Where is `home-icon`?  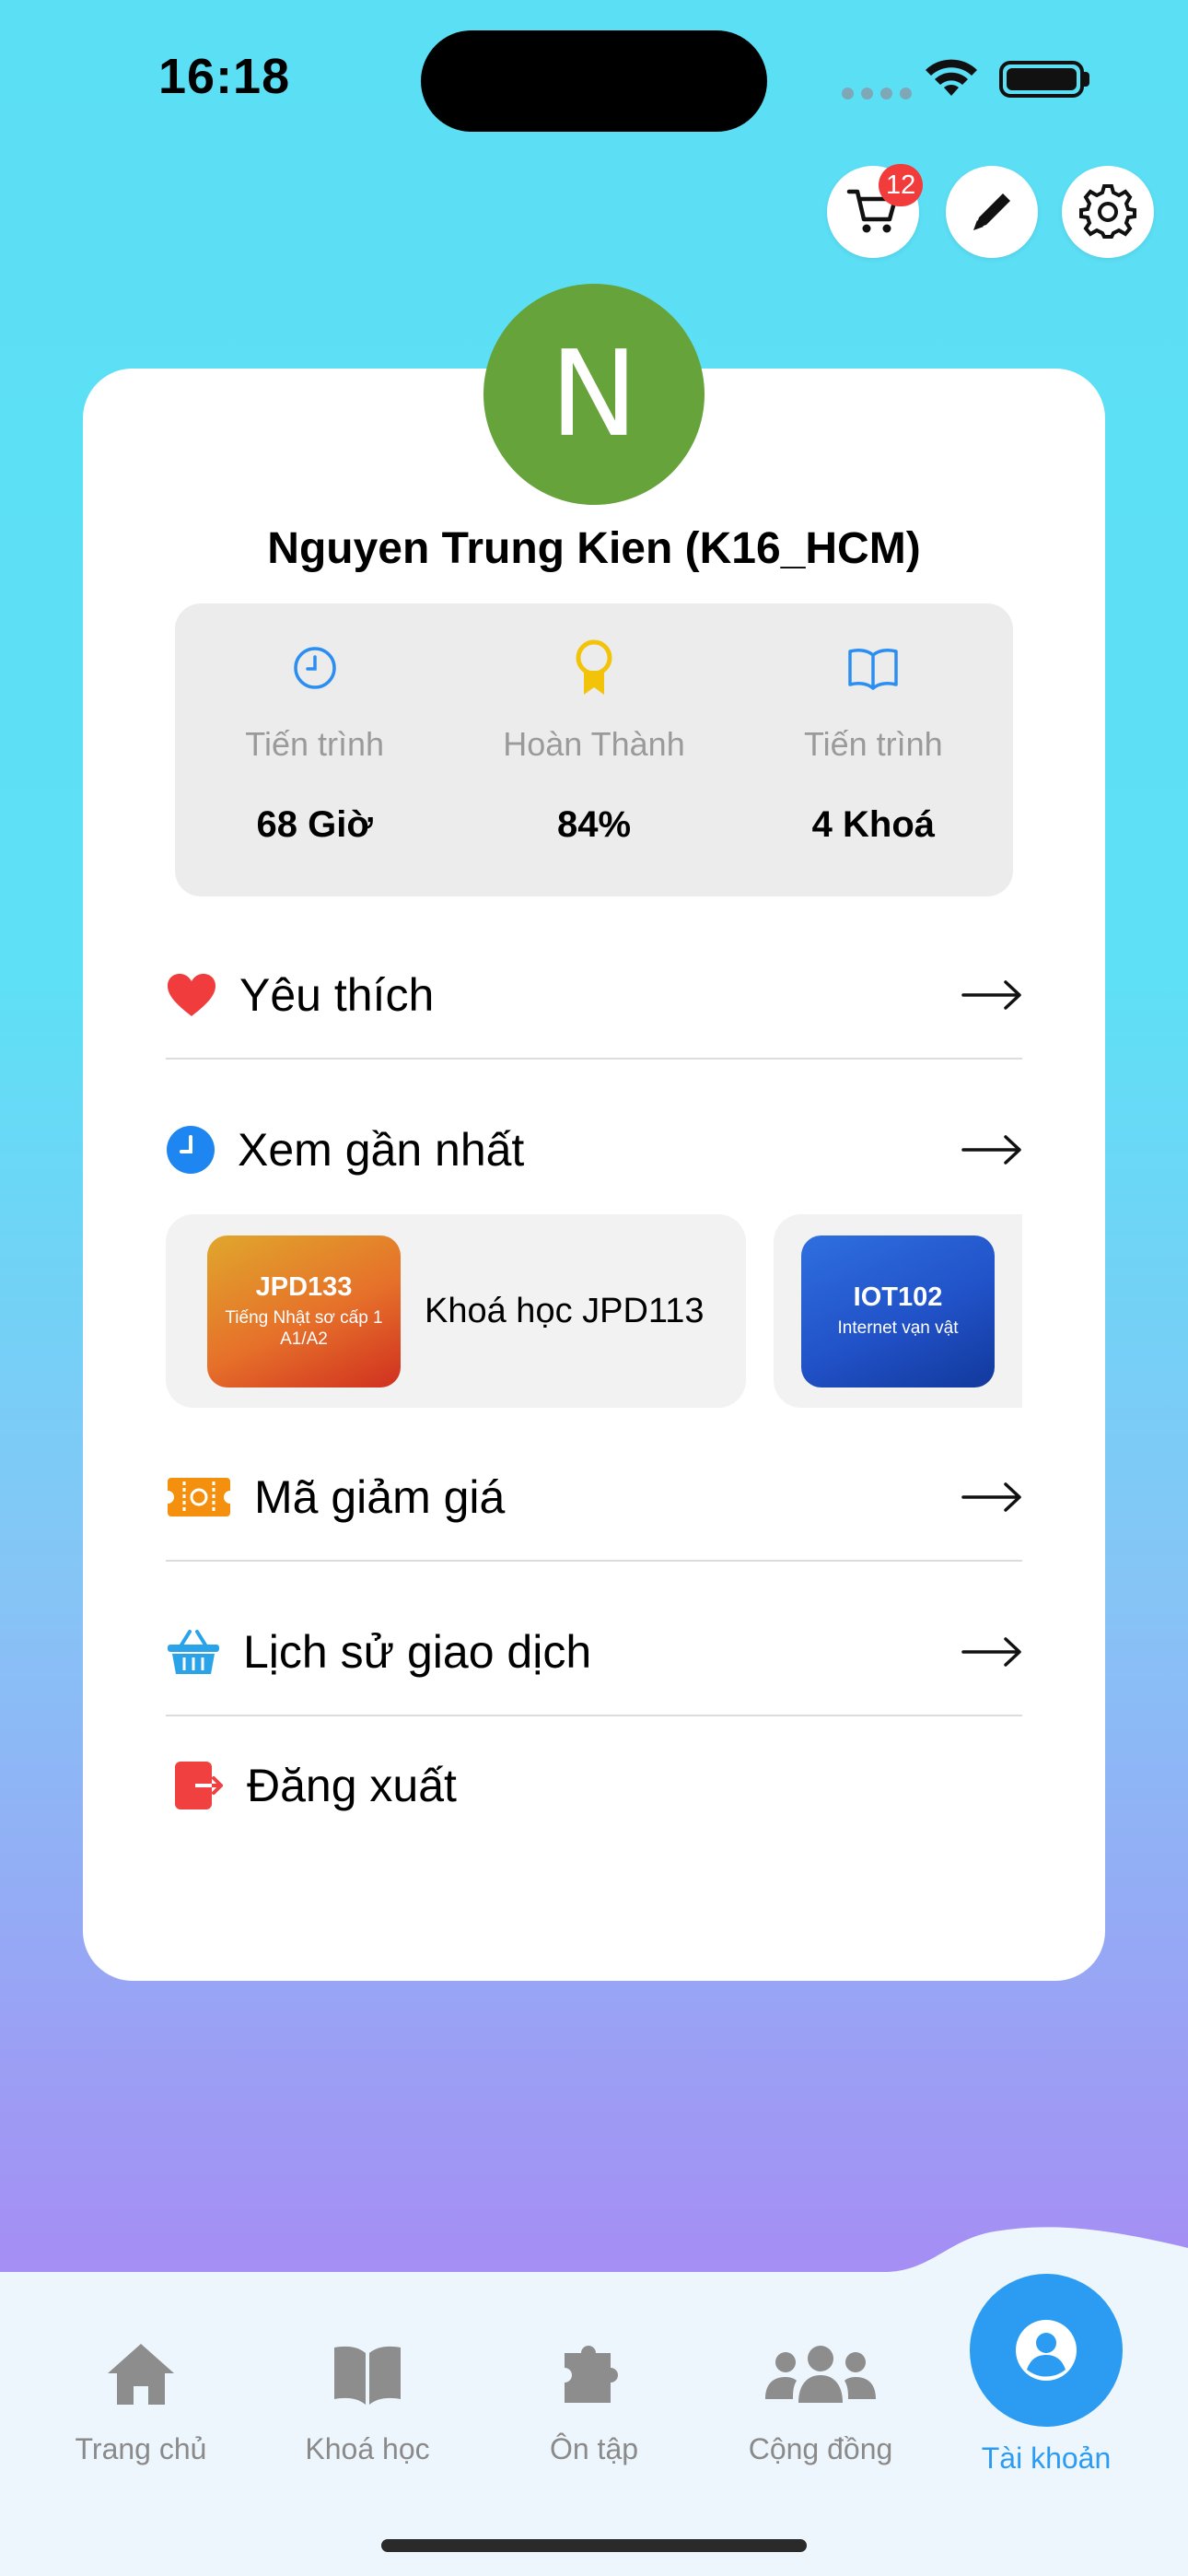 home-icon is located at coordinates (141, 2374).